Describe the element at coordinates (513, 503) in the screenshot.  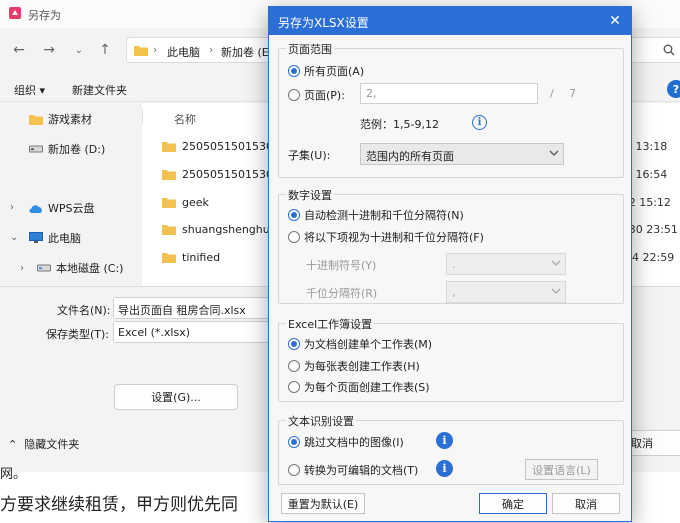
I see `ok-button: 确定` at that location.